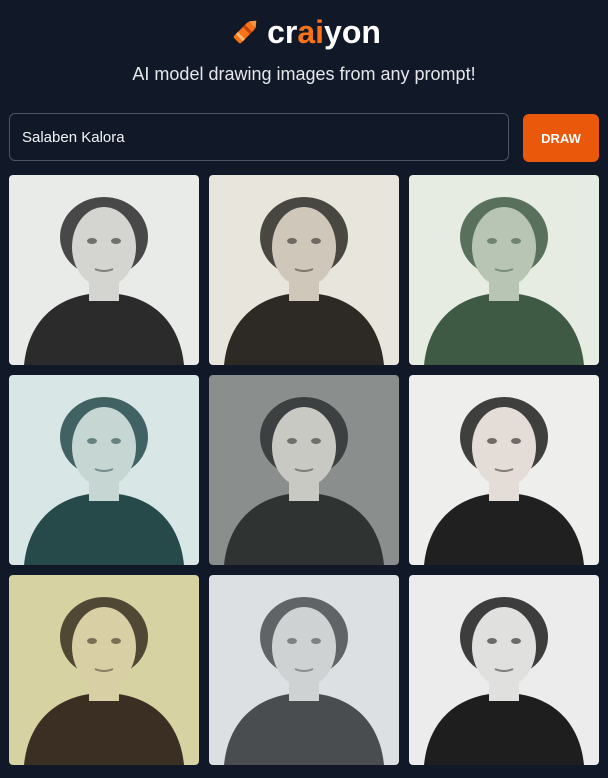 The height and width of the screenshot is (778, 608). What do you see at coordinates (282, 31) in the screenshot?
I see `brand-name-prefix: cr` at bounding box center [282, 31].